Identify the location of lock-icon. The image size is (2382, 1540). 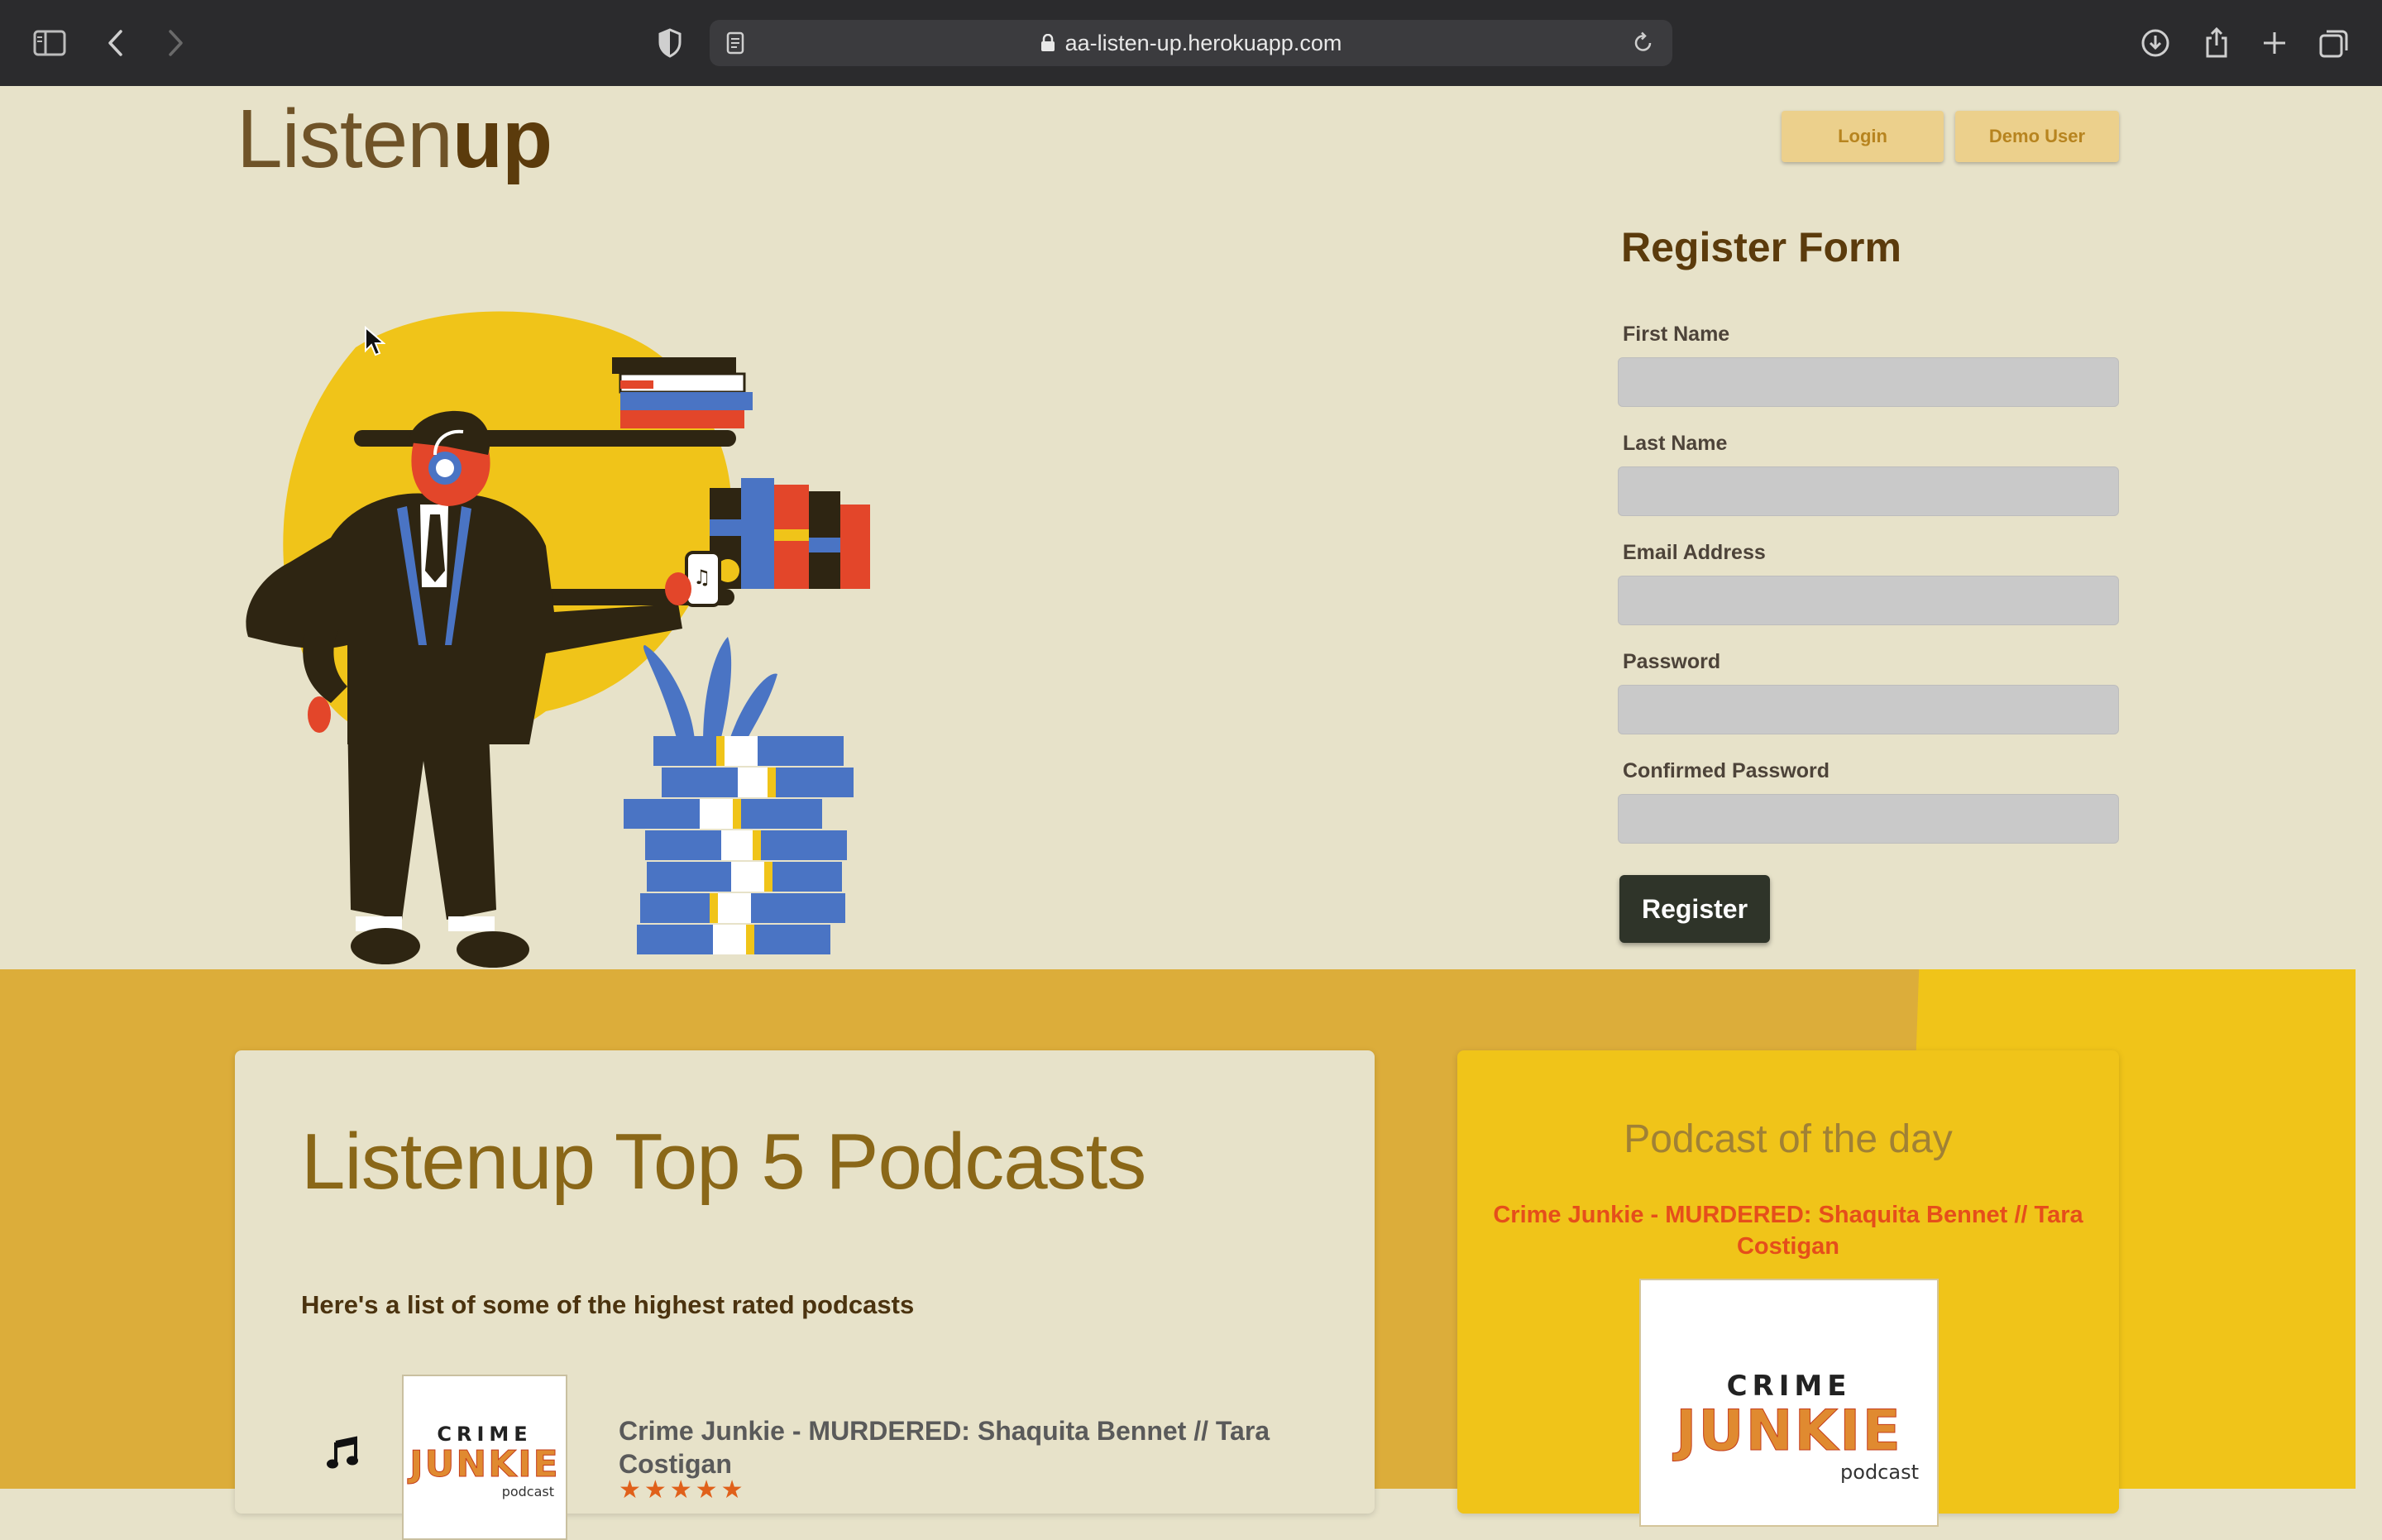
(1047, 42).